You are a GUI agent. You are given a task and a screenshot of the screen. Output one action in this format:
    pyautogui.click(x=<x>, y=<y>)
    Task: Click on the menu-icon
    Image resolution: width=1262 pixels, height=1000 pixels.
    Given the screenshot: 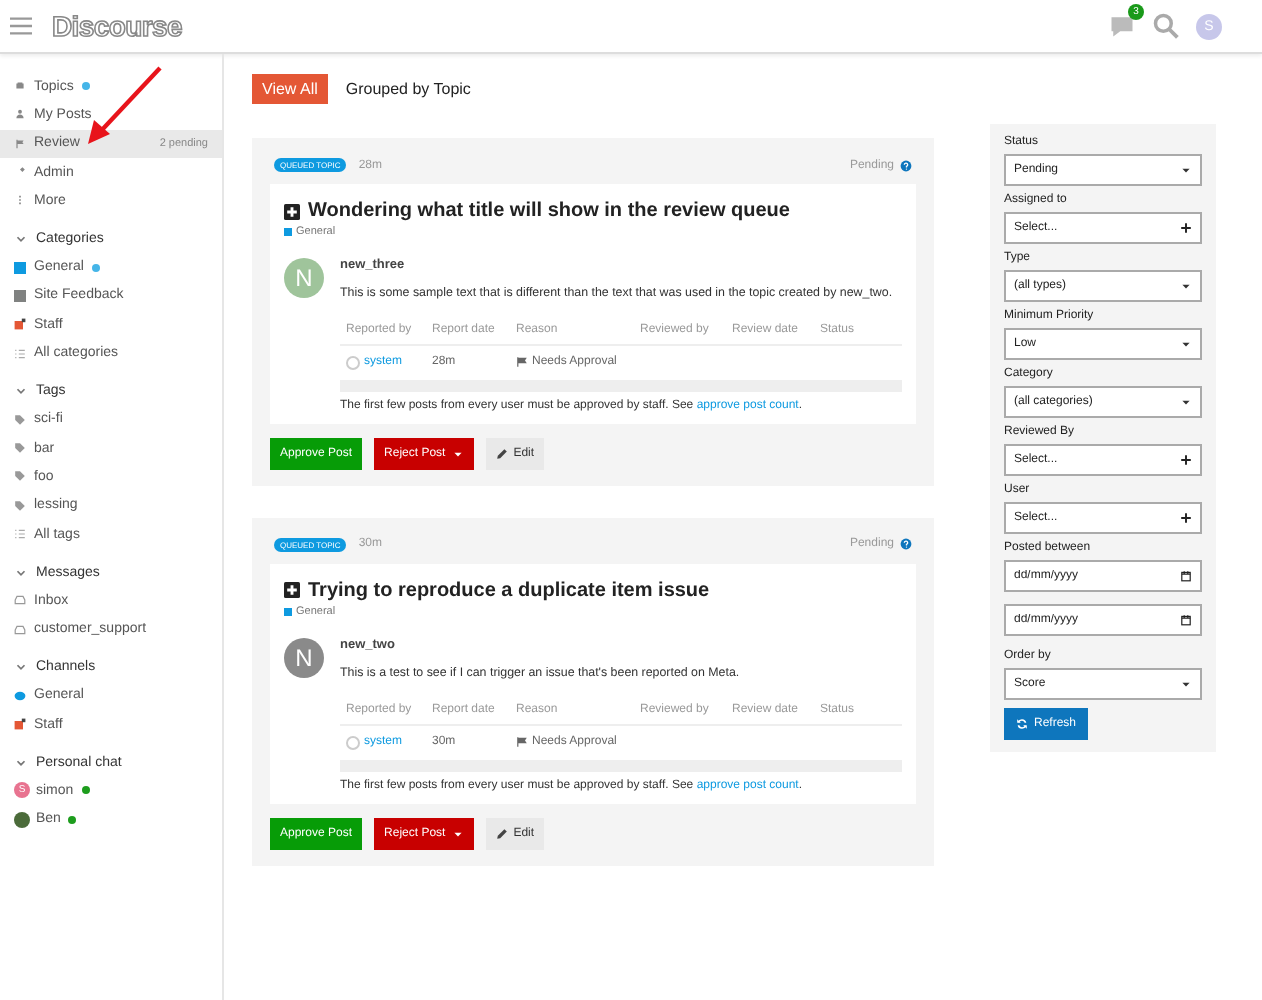 What is the action you would take?
    pyautogui.click(x=21, y=26)
    